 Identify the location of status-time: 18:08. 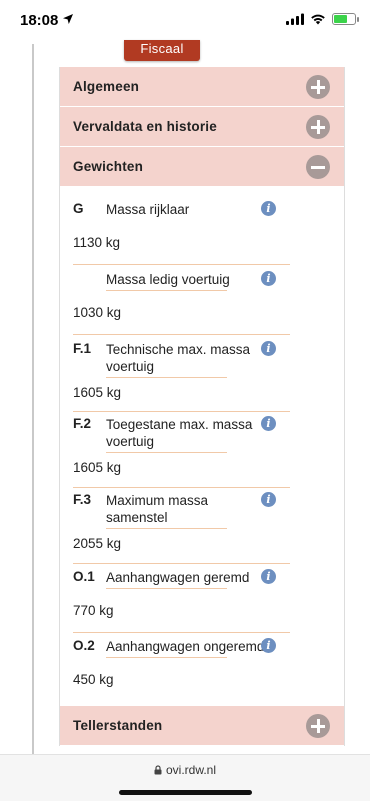
(39, 20).